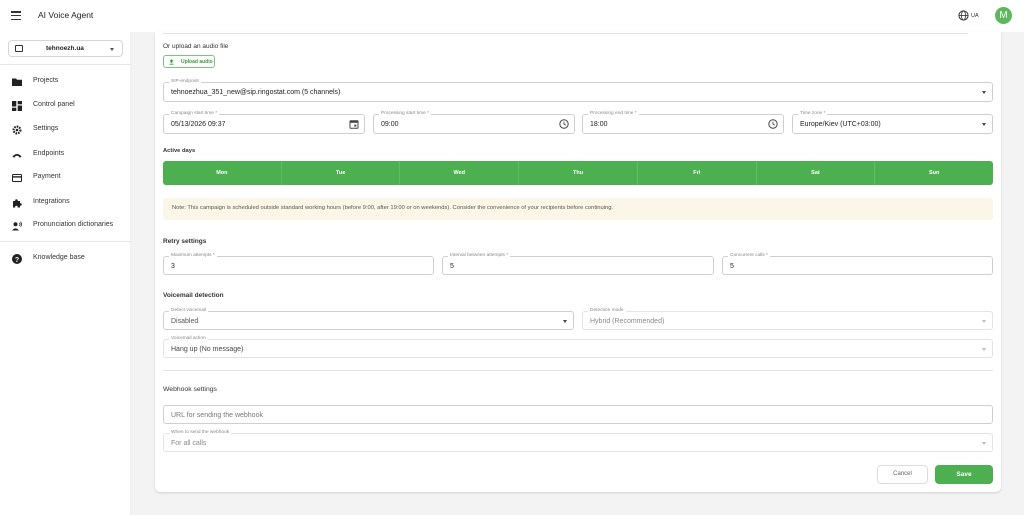 Image resolution: width=1024 pixels, height=515 pixels. What do you see at coordinates (71, 82) in the screenshot?
I see `sidebar-item-projects: Projects` at bounding box center [71, 82].